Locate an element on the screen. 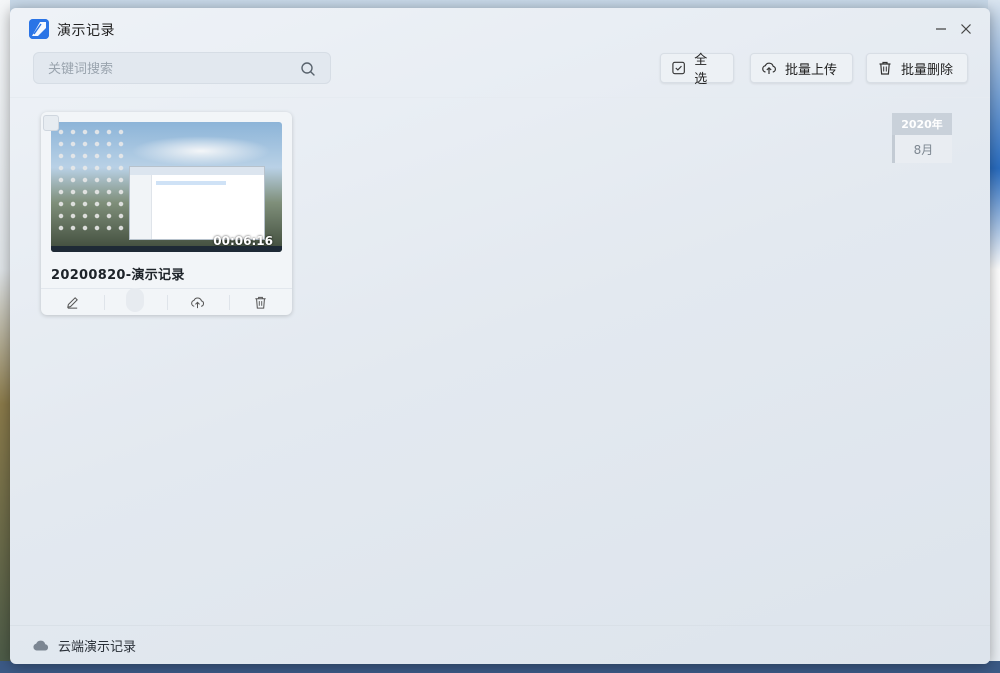 This screenshot has height=673, width=1000. pencil-icon is located at coordinates (72, 302).